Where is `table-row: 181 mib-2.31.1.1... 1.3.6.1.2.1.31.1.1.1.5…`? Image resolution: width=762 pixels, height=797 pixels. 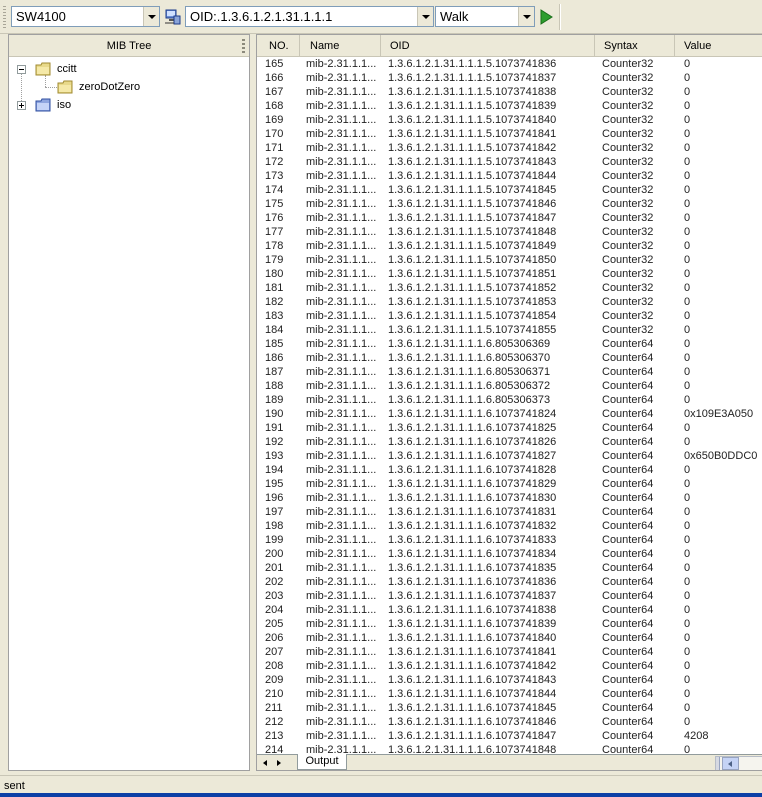 table-row: 181 mib-2.31.1.1... 1.3.6.1.2.1.31.1.1.1.5… is located at coordinates (509, 288).